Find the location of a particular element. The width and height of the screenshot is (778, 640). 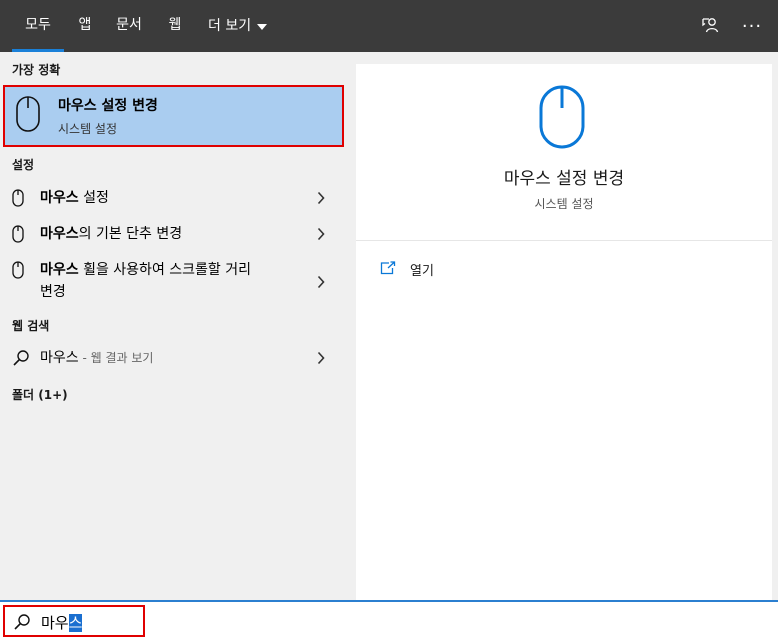

tab-web-label: 웹 is located at coordinates (175, 25).